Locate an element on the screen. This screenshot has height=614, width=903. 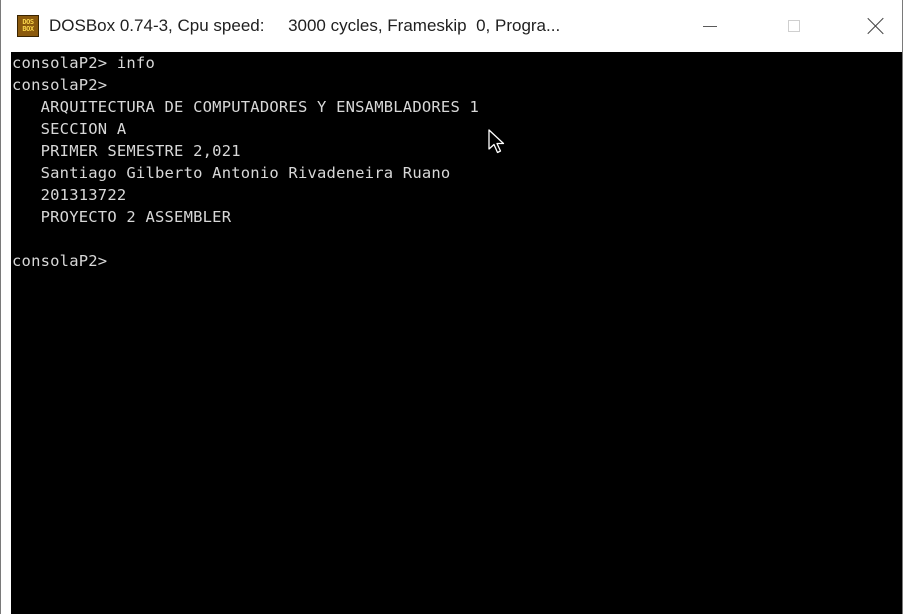
console-line: PRIMER SEMESTRE 2,021 is located at coordinates (126, 151).